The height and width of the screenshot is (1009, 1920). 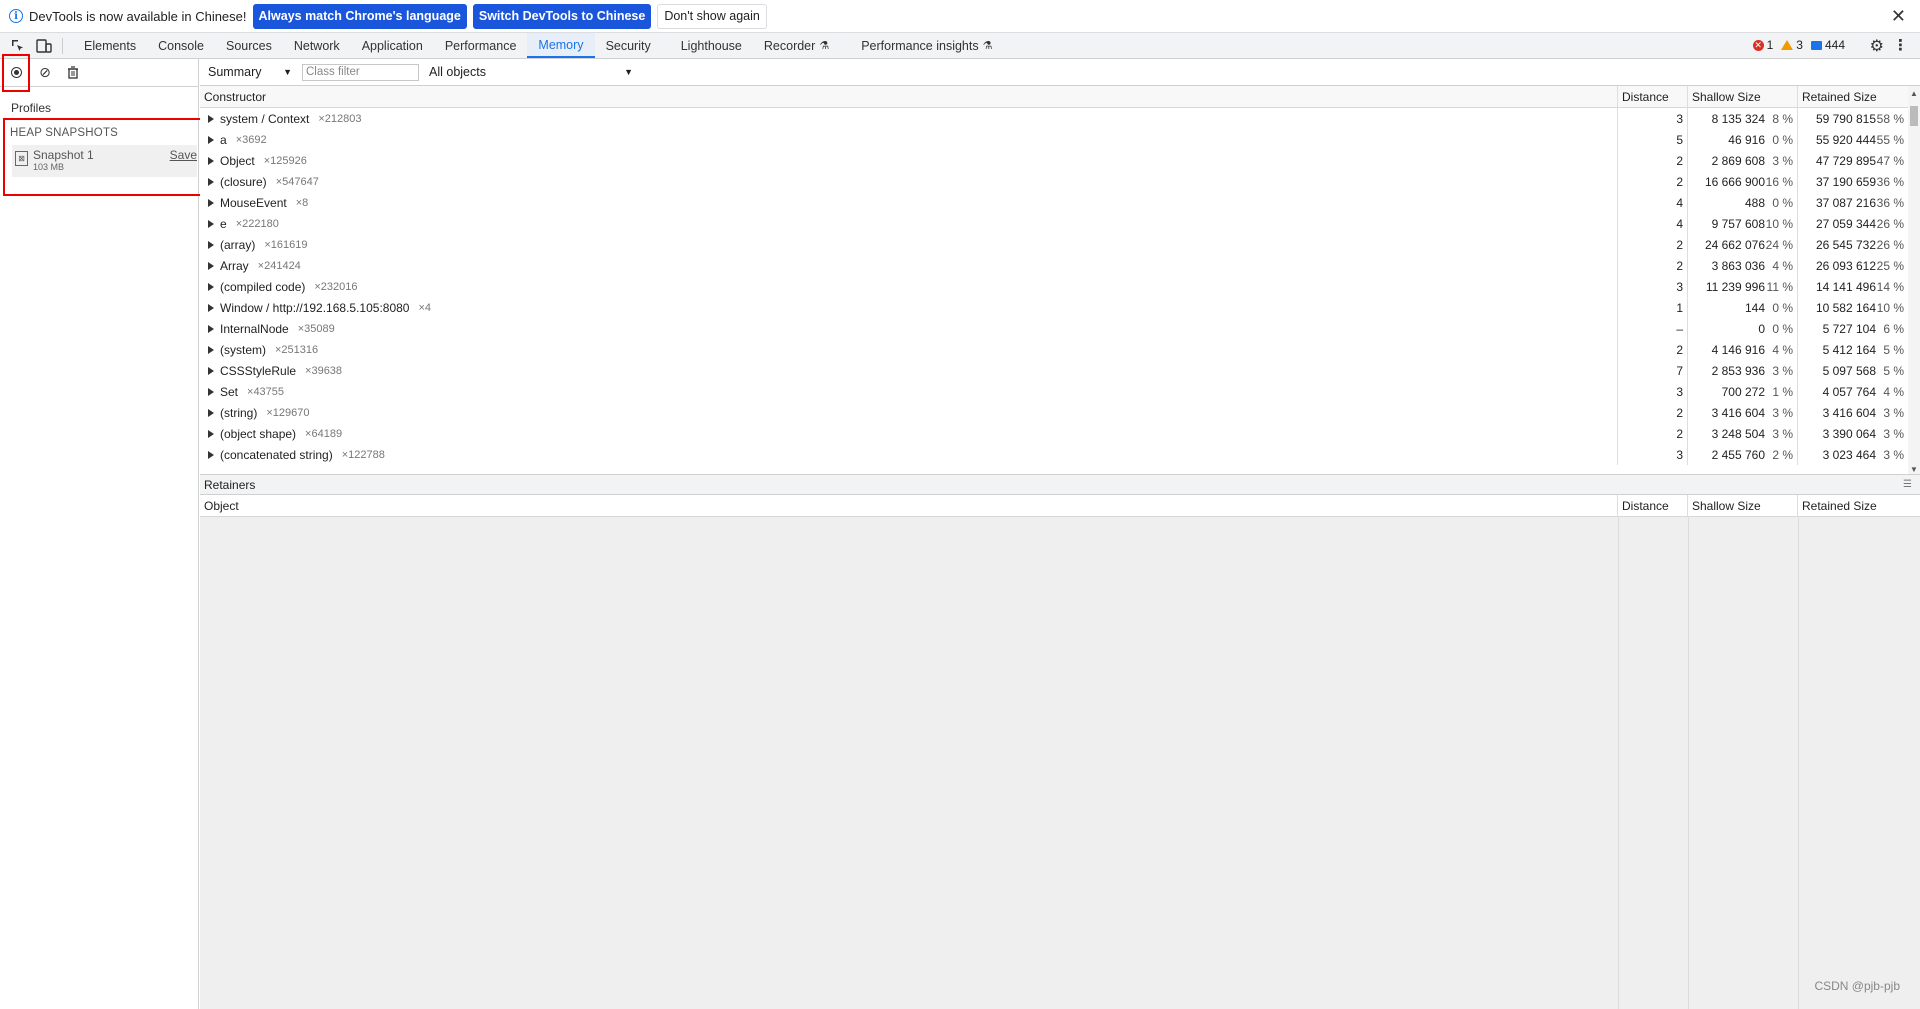 I want to click on distance-cell: 5, so click(x=1653, y=139).